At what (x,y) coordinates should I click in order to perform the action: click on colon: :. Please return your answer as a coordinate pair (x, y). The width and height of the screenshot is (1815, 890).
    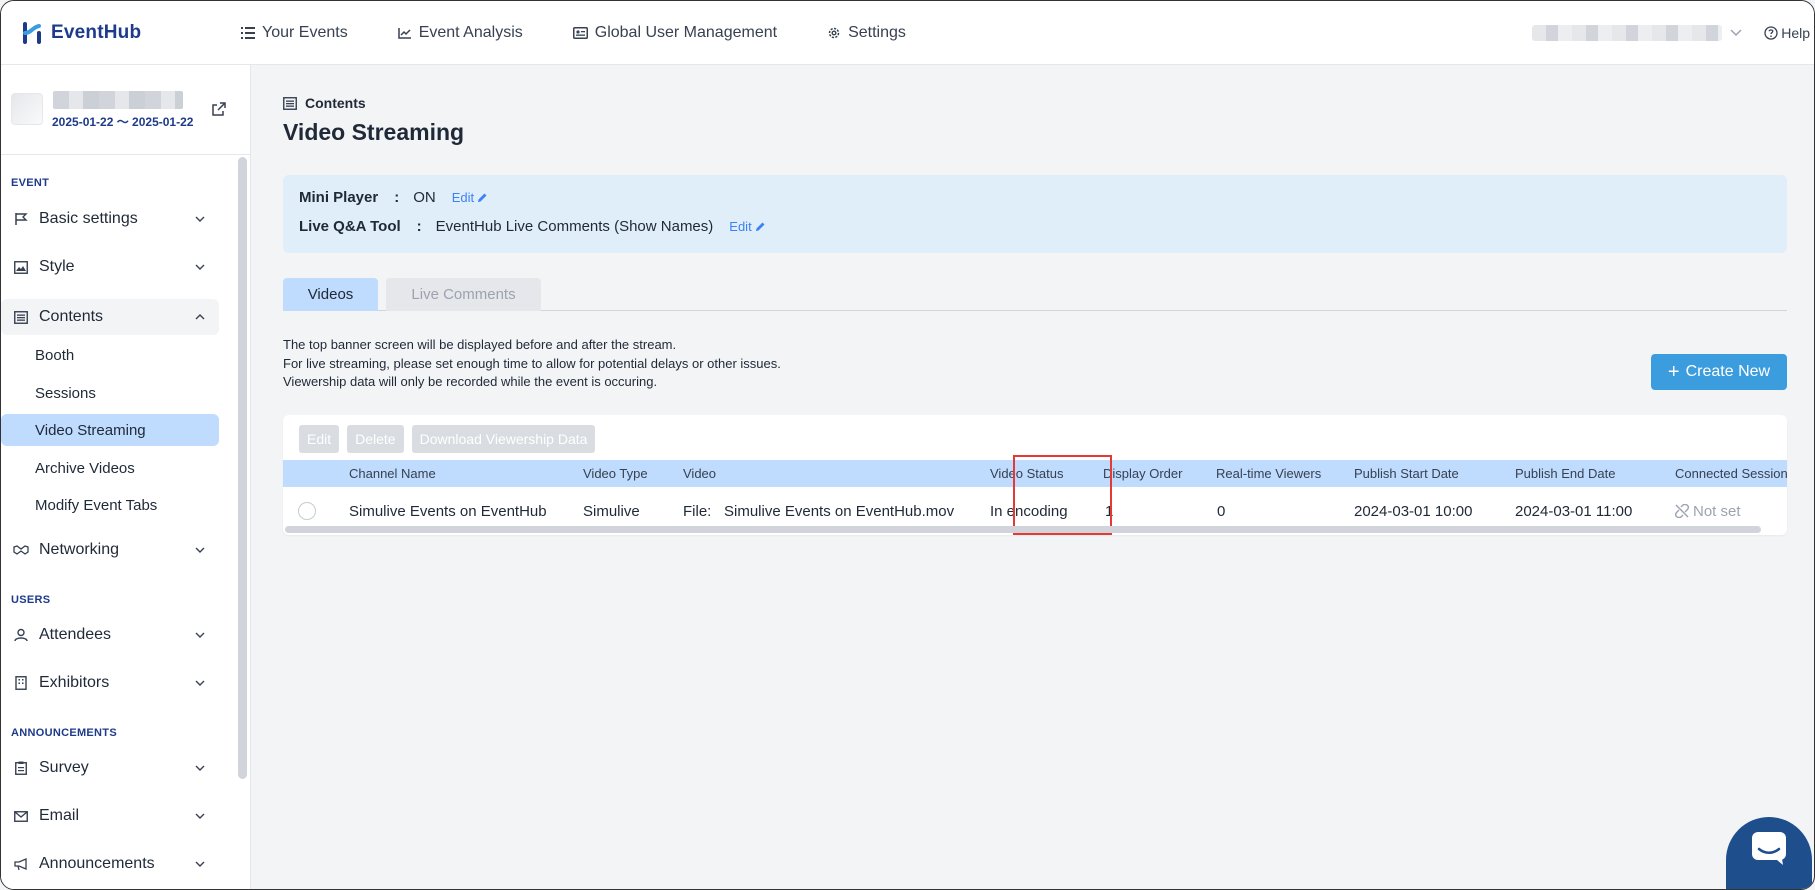
    Looking at the image, I should click on (419, 226).